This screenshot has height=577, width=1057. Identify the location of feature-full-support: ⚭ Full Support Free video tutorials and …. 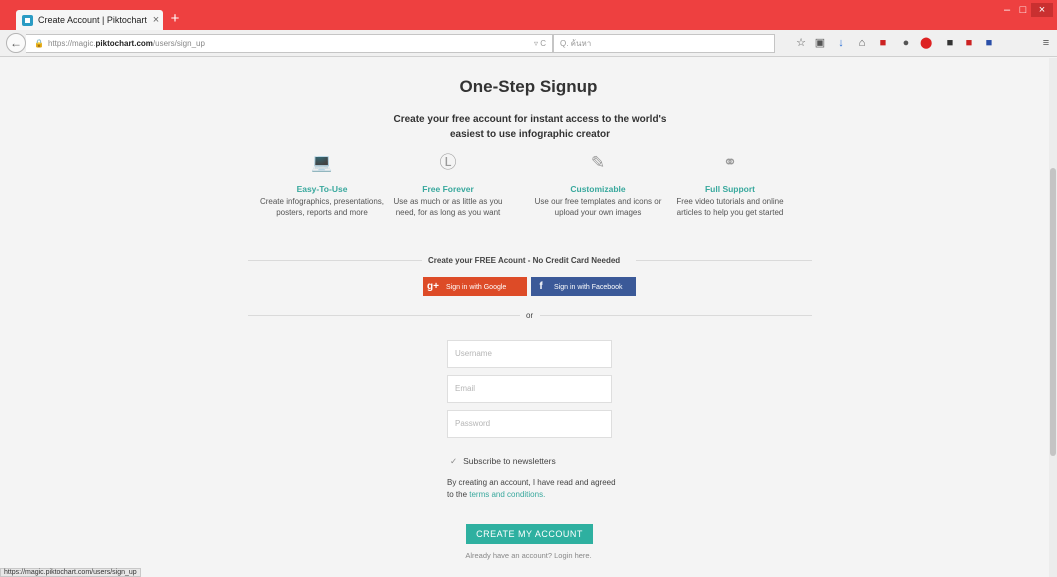
(730, 185).